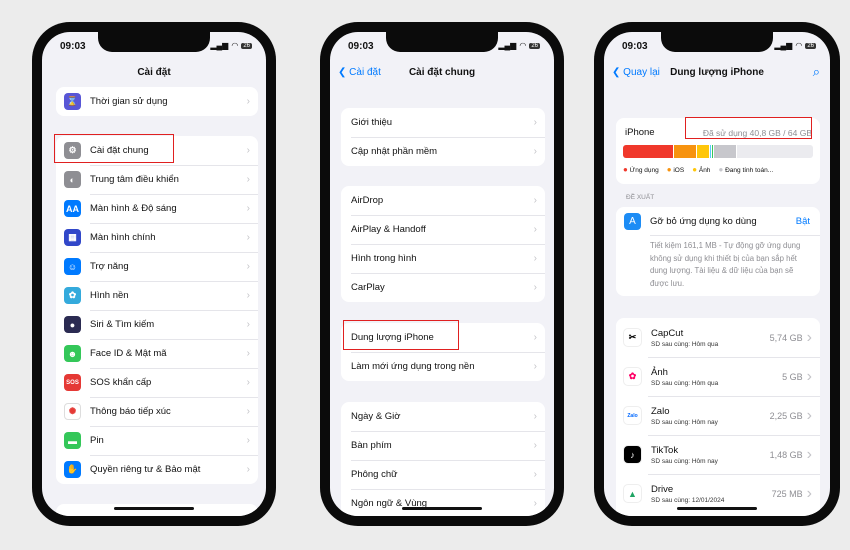  What do you see at coordinates (786, 415) in the screenshot?
I see `app-size: 2,25 GB` at bounding box center [786, 415].